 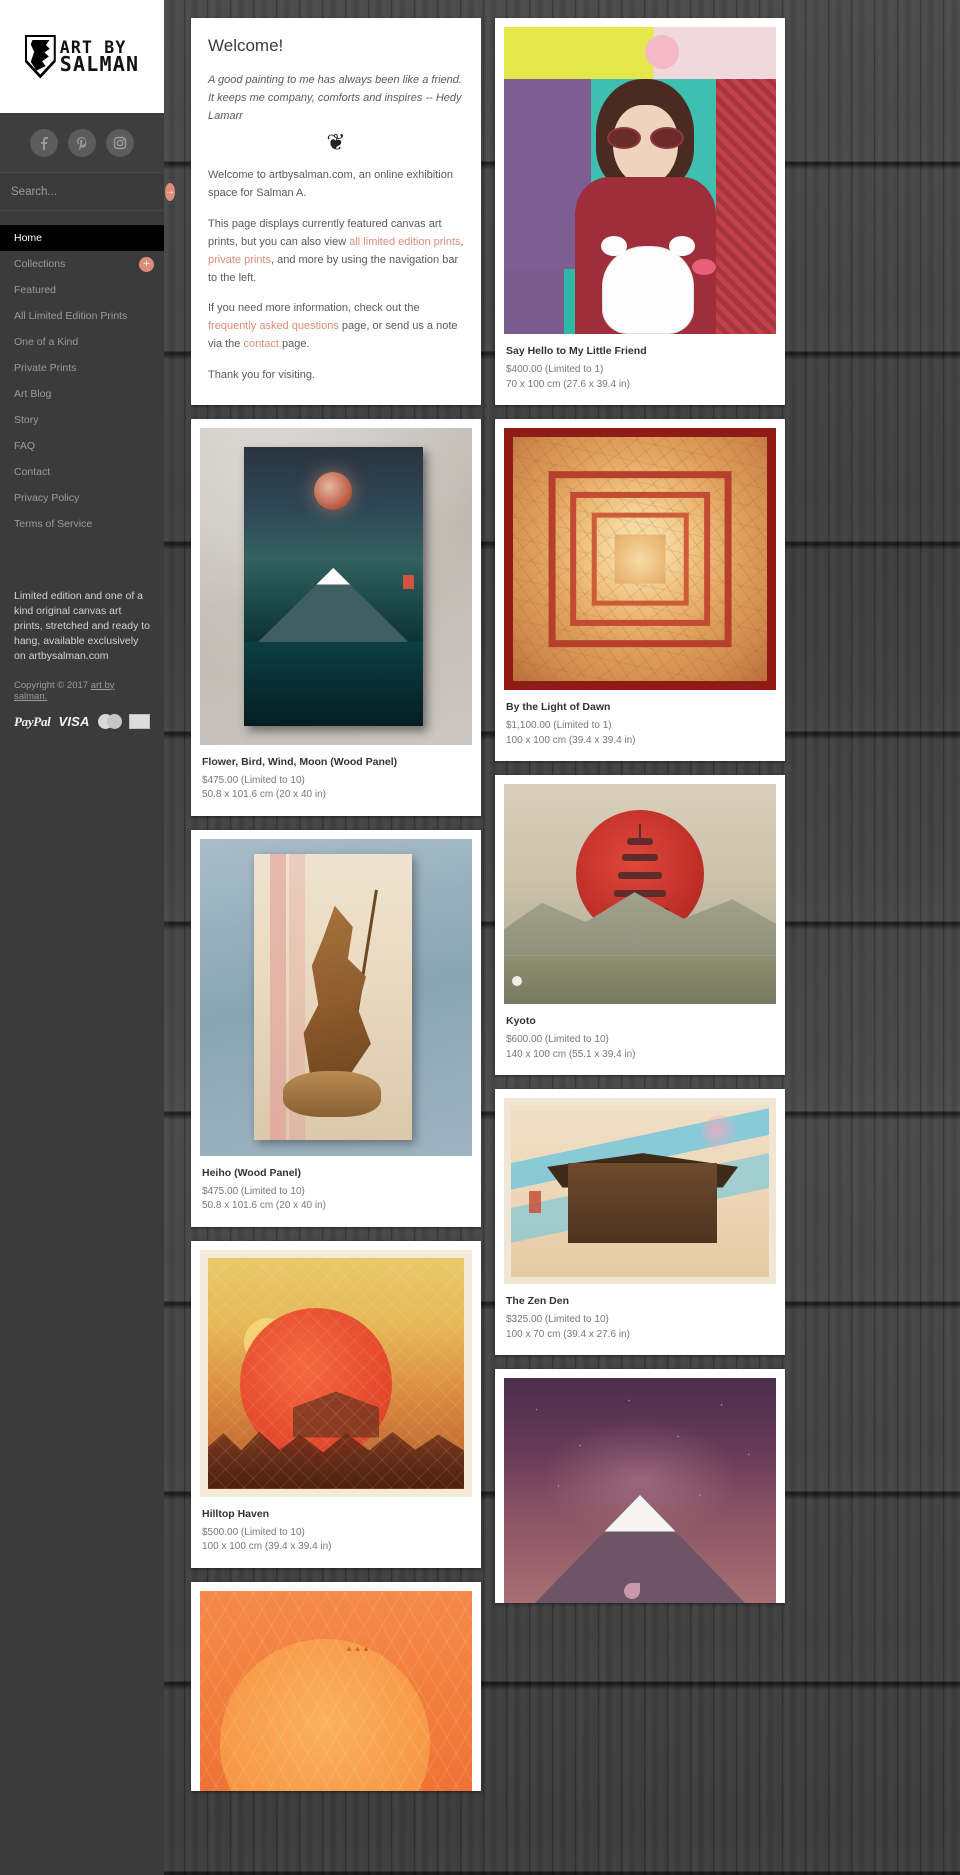 I want to click on sidebar-item-all-limited-edition-prints: All Limited Edition Prints, so click(x=82, y=316).